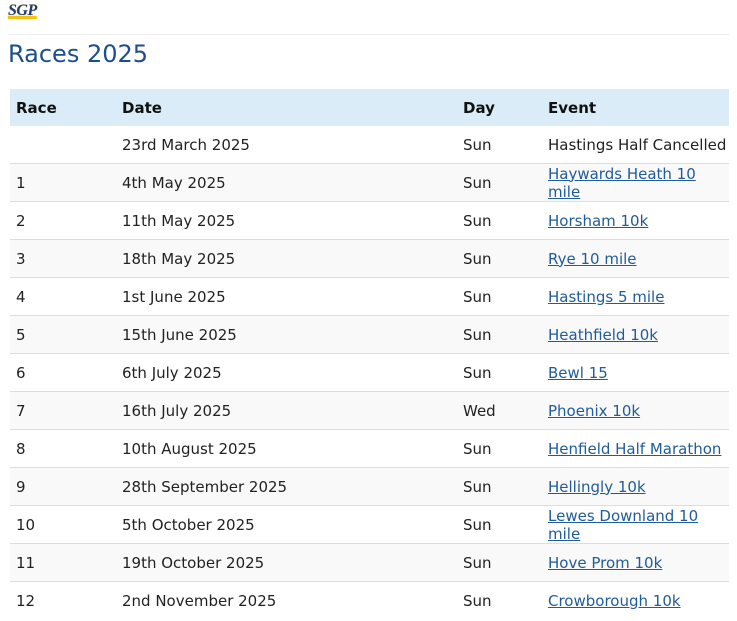 The height and width of the screenshot is (621, 737). I want to click on race-event-cell: Heathfield 10k, so click(638, 334).